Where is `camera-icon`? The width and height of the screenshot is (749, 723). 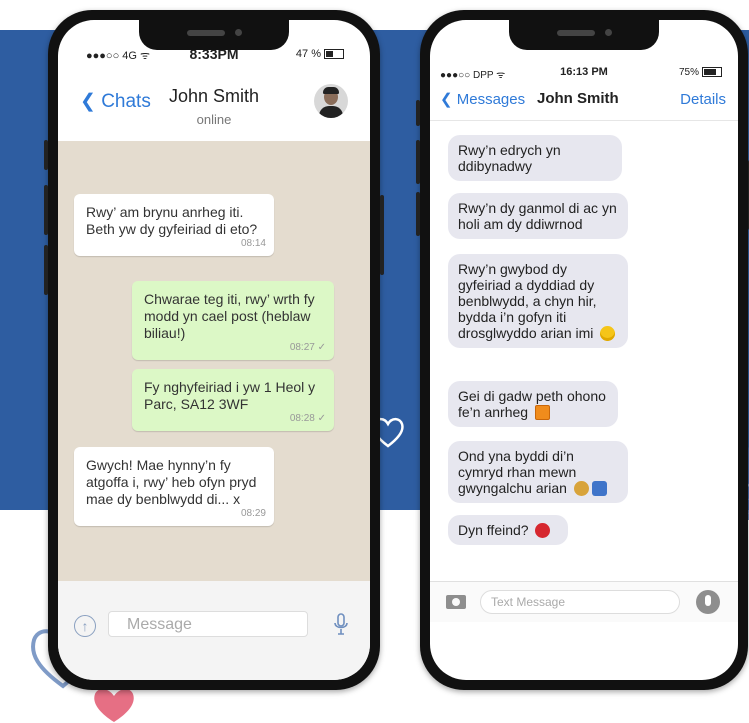
camera-icon is located at coordinates (456, 602).